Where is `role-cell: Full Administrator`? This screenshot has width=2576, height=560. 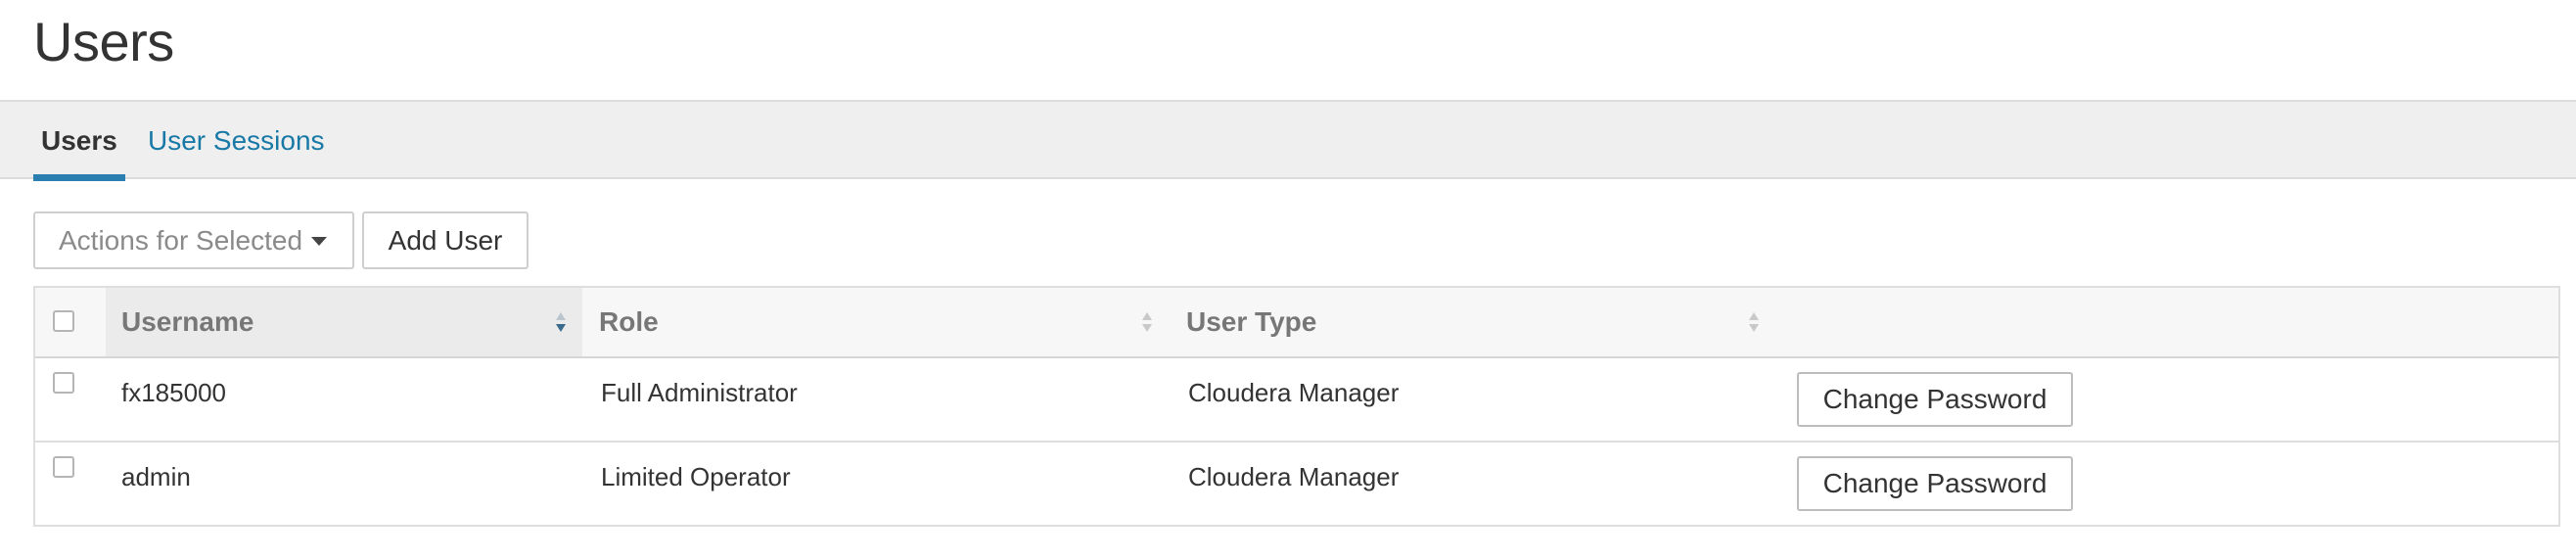
role-cell: Full Administrator is located at coordinates (699, 392).